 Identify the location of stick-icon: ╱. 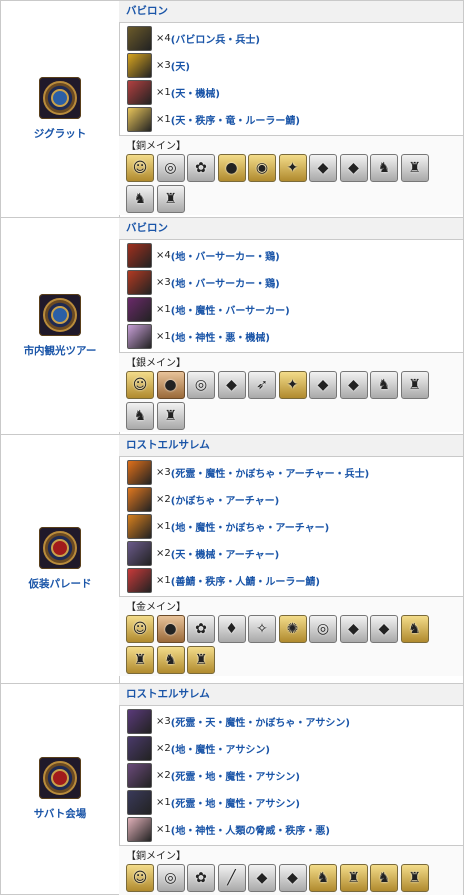
(231, 878).